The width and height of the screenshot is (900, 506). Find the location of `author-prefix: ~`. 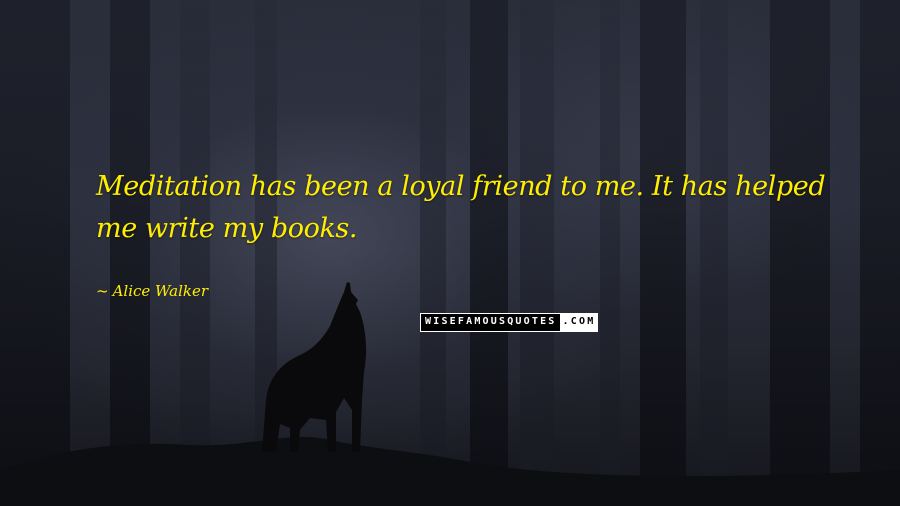

author-prefix: ~ is located at coordinates (102, 291).